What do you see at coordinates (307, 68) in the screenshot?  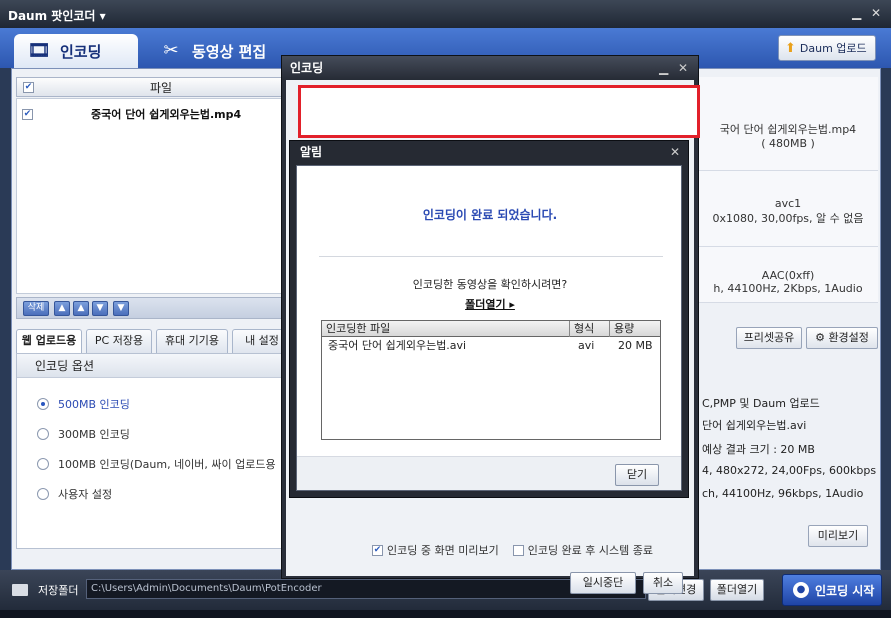 I see `encoding-dialog-title-text: 인코딩` at bounding box center [307, 68].